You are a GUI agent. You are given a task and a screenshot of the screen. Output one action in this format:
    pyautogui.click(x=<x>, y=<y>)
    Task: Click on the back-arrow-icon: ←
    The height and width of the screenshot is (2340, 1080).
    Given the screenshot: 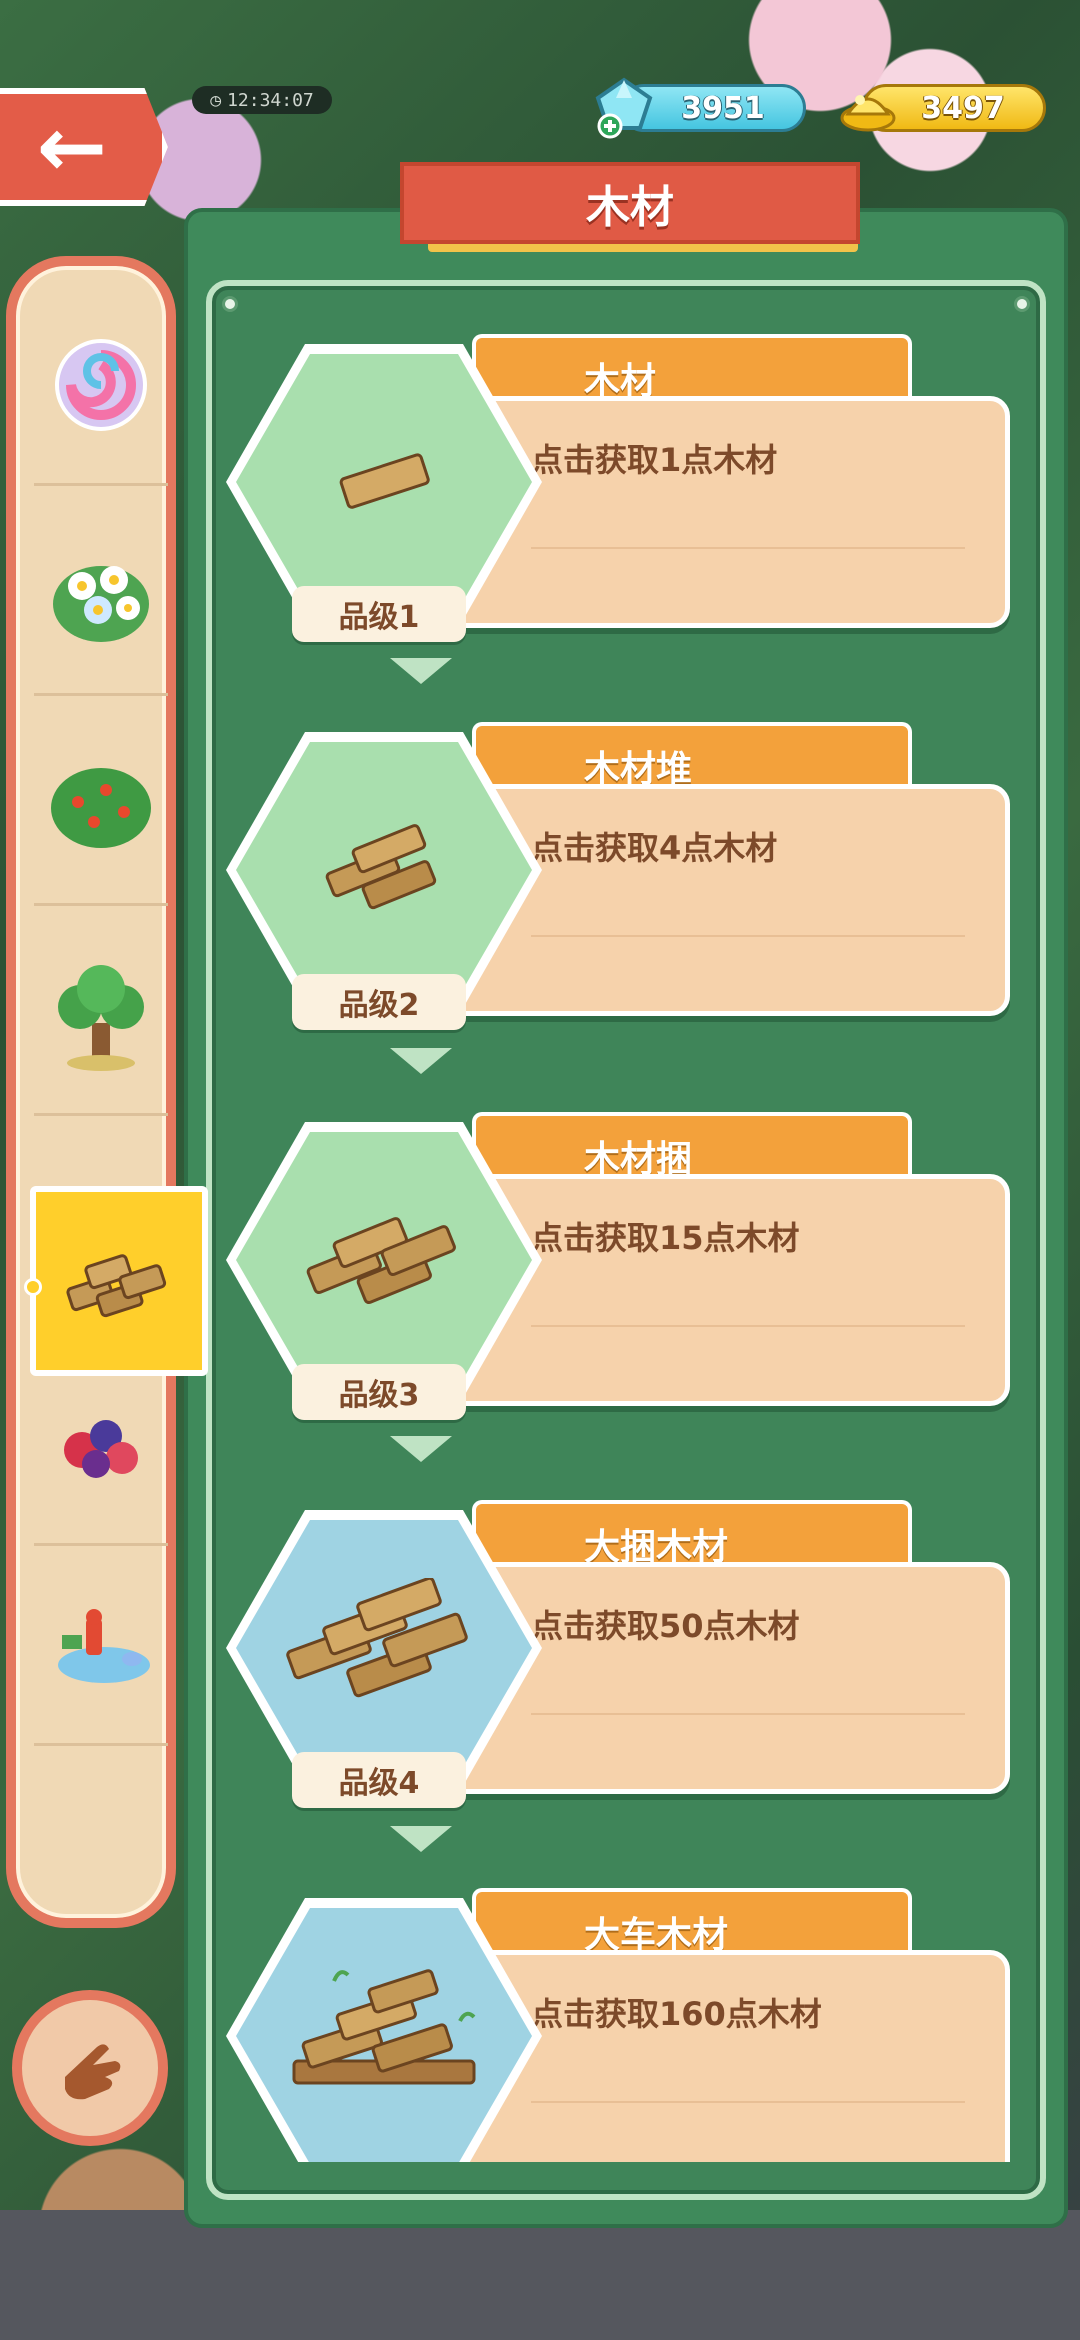 What is the action you would take?
    pyautogui.click(x=72, y=147)
    